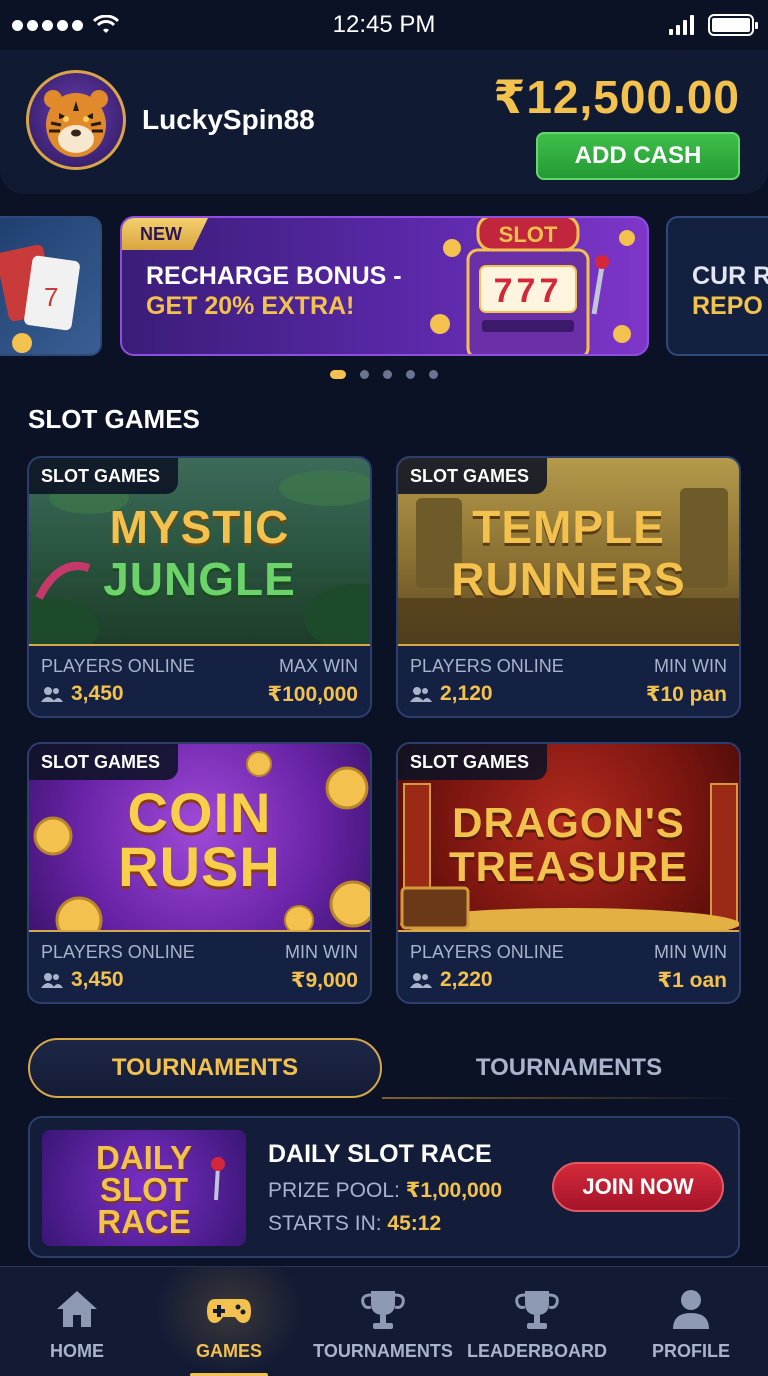  Describe the element at coordinates (77, 1351) in the screenshot. I see `nav-label-home: HOME` at that location.